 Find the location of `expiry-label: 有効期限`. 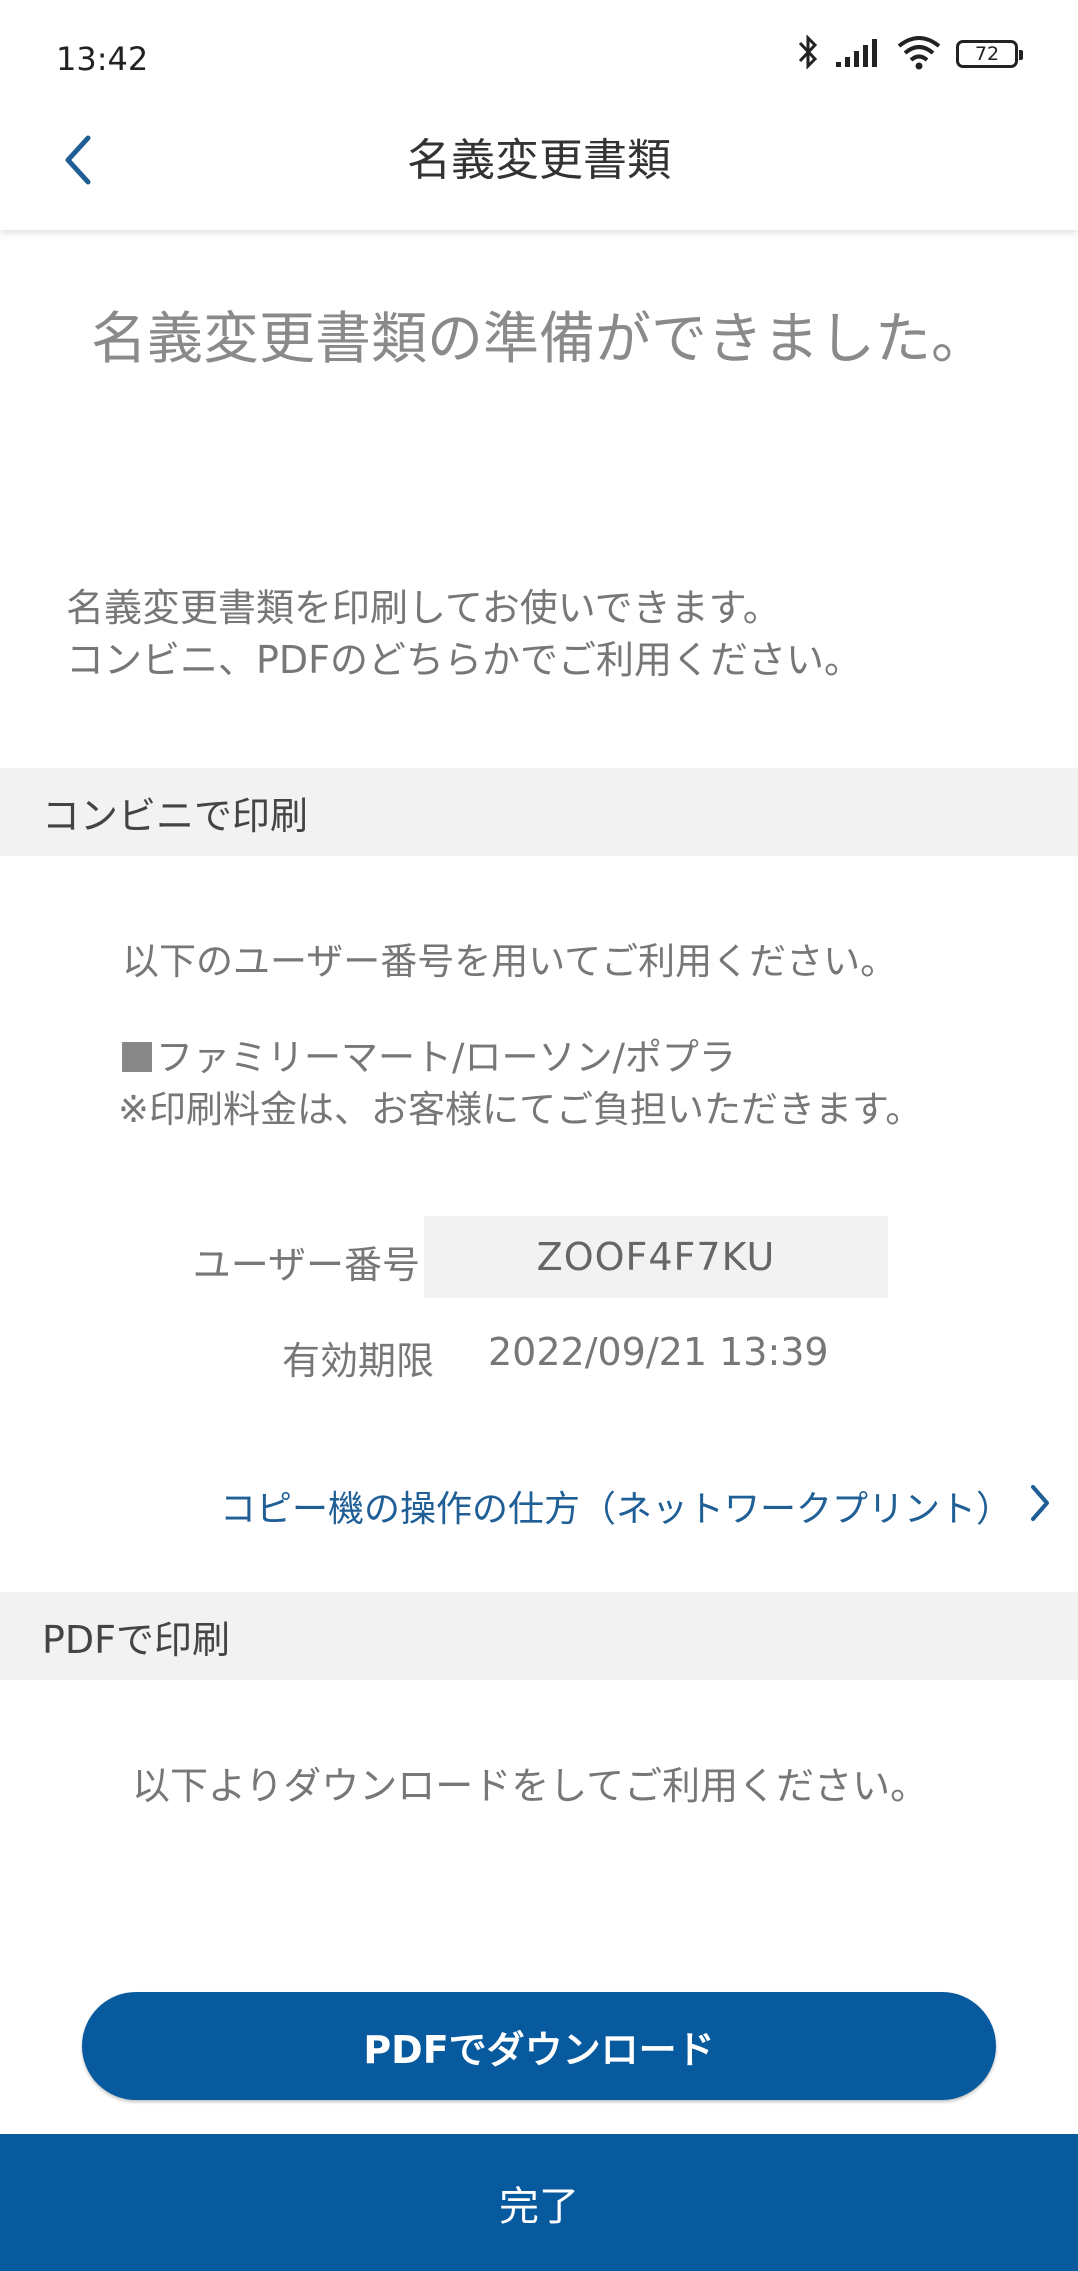

expiry-label: 有効期限 is located at coordinates (357, 1361).